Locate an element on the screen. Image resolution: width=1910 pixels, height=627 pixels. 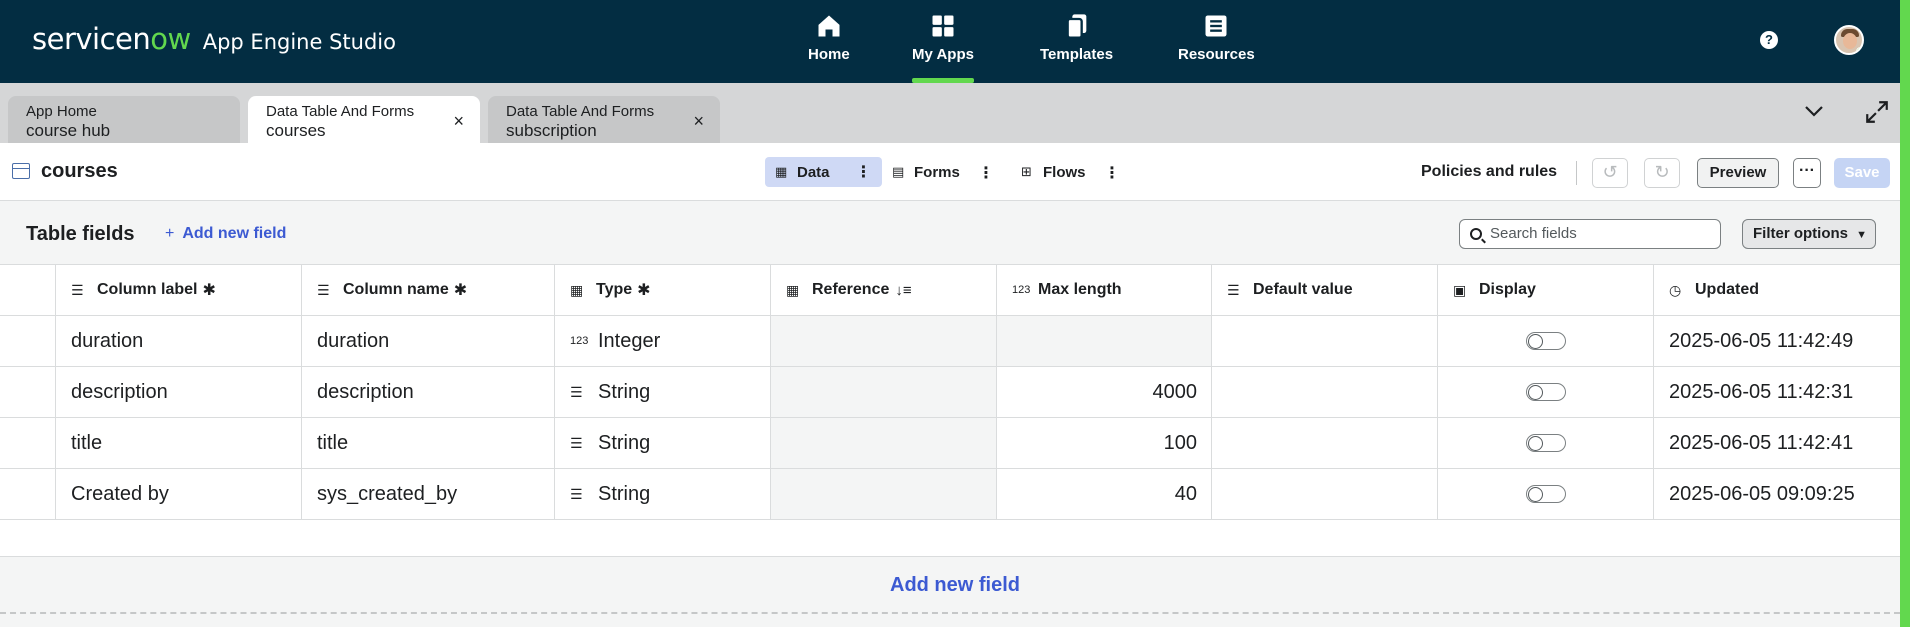
tab-courses: Data Table And Forms courses × is located at coordinates (364, 119).